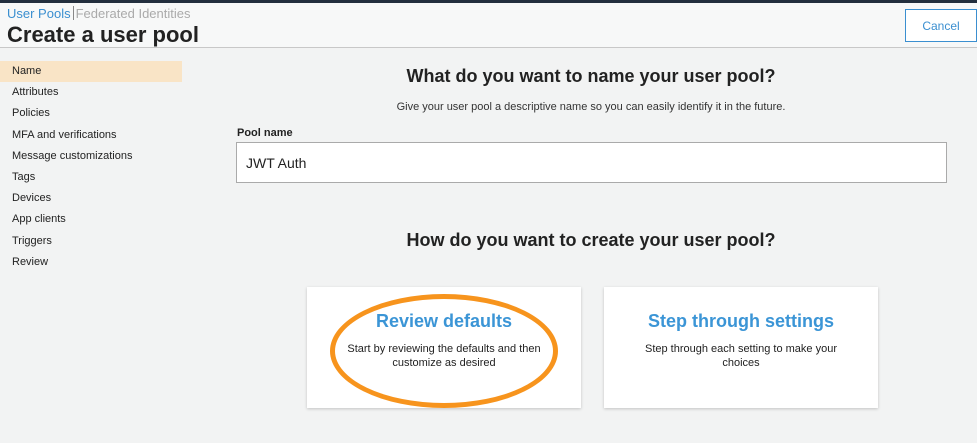 The height and width of the screenshot is (443, 977). I want to click on sidebar-item-attributes: Attributes, so click(91, 92).